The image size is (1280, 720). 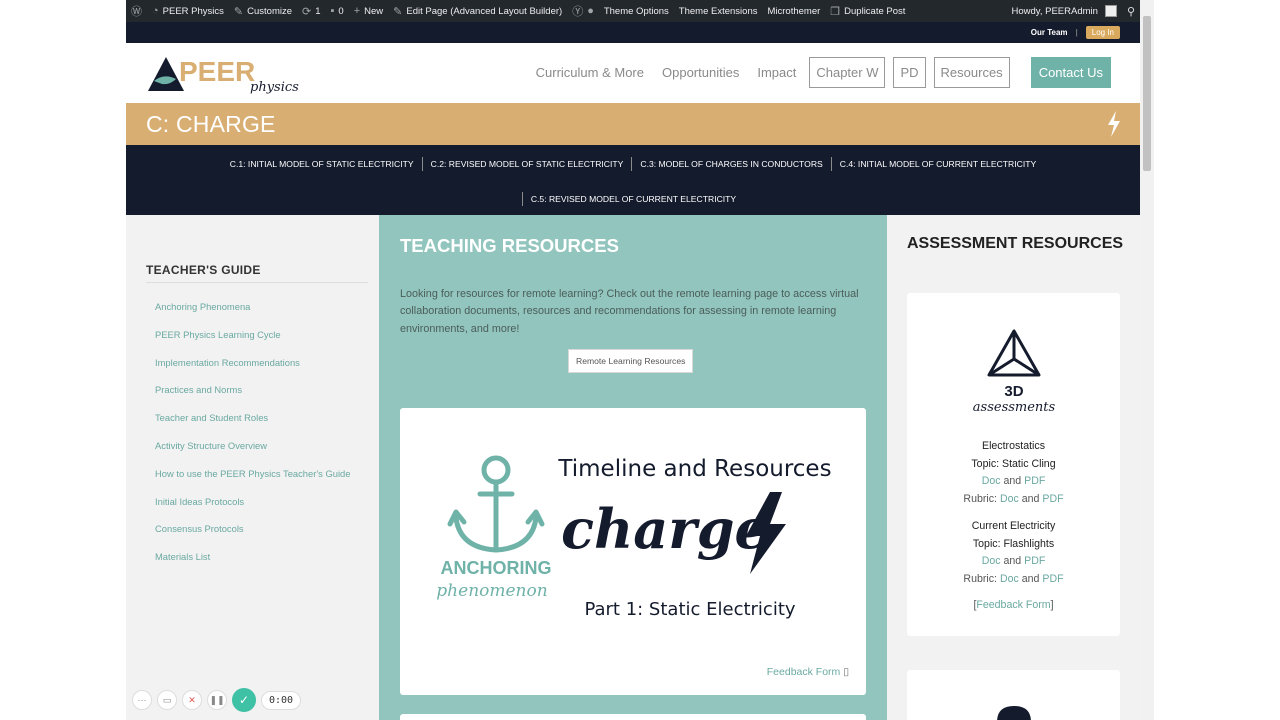 I want to click on brush-icon: ✎, so click(x=238, y=11).